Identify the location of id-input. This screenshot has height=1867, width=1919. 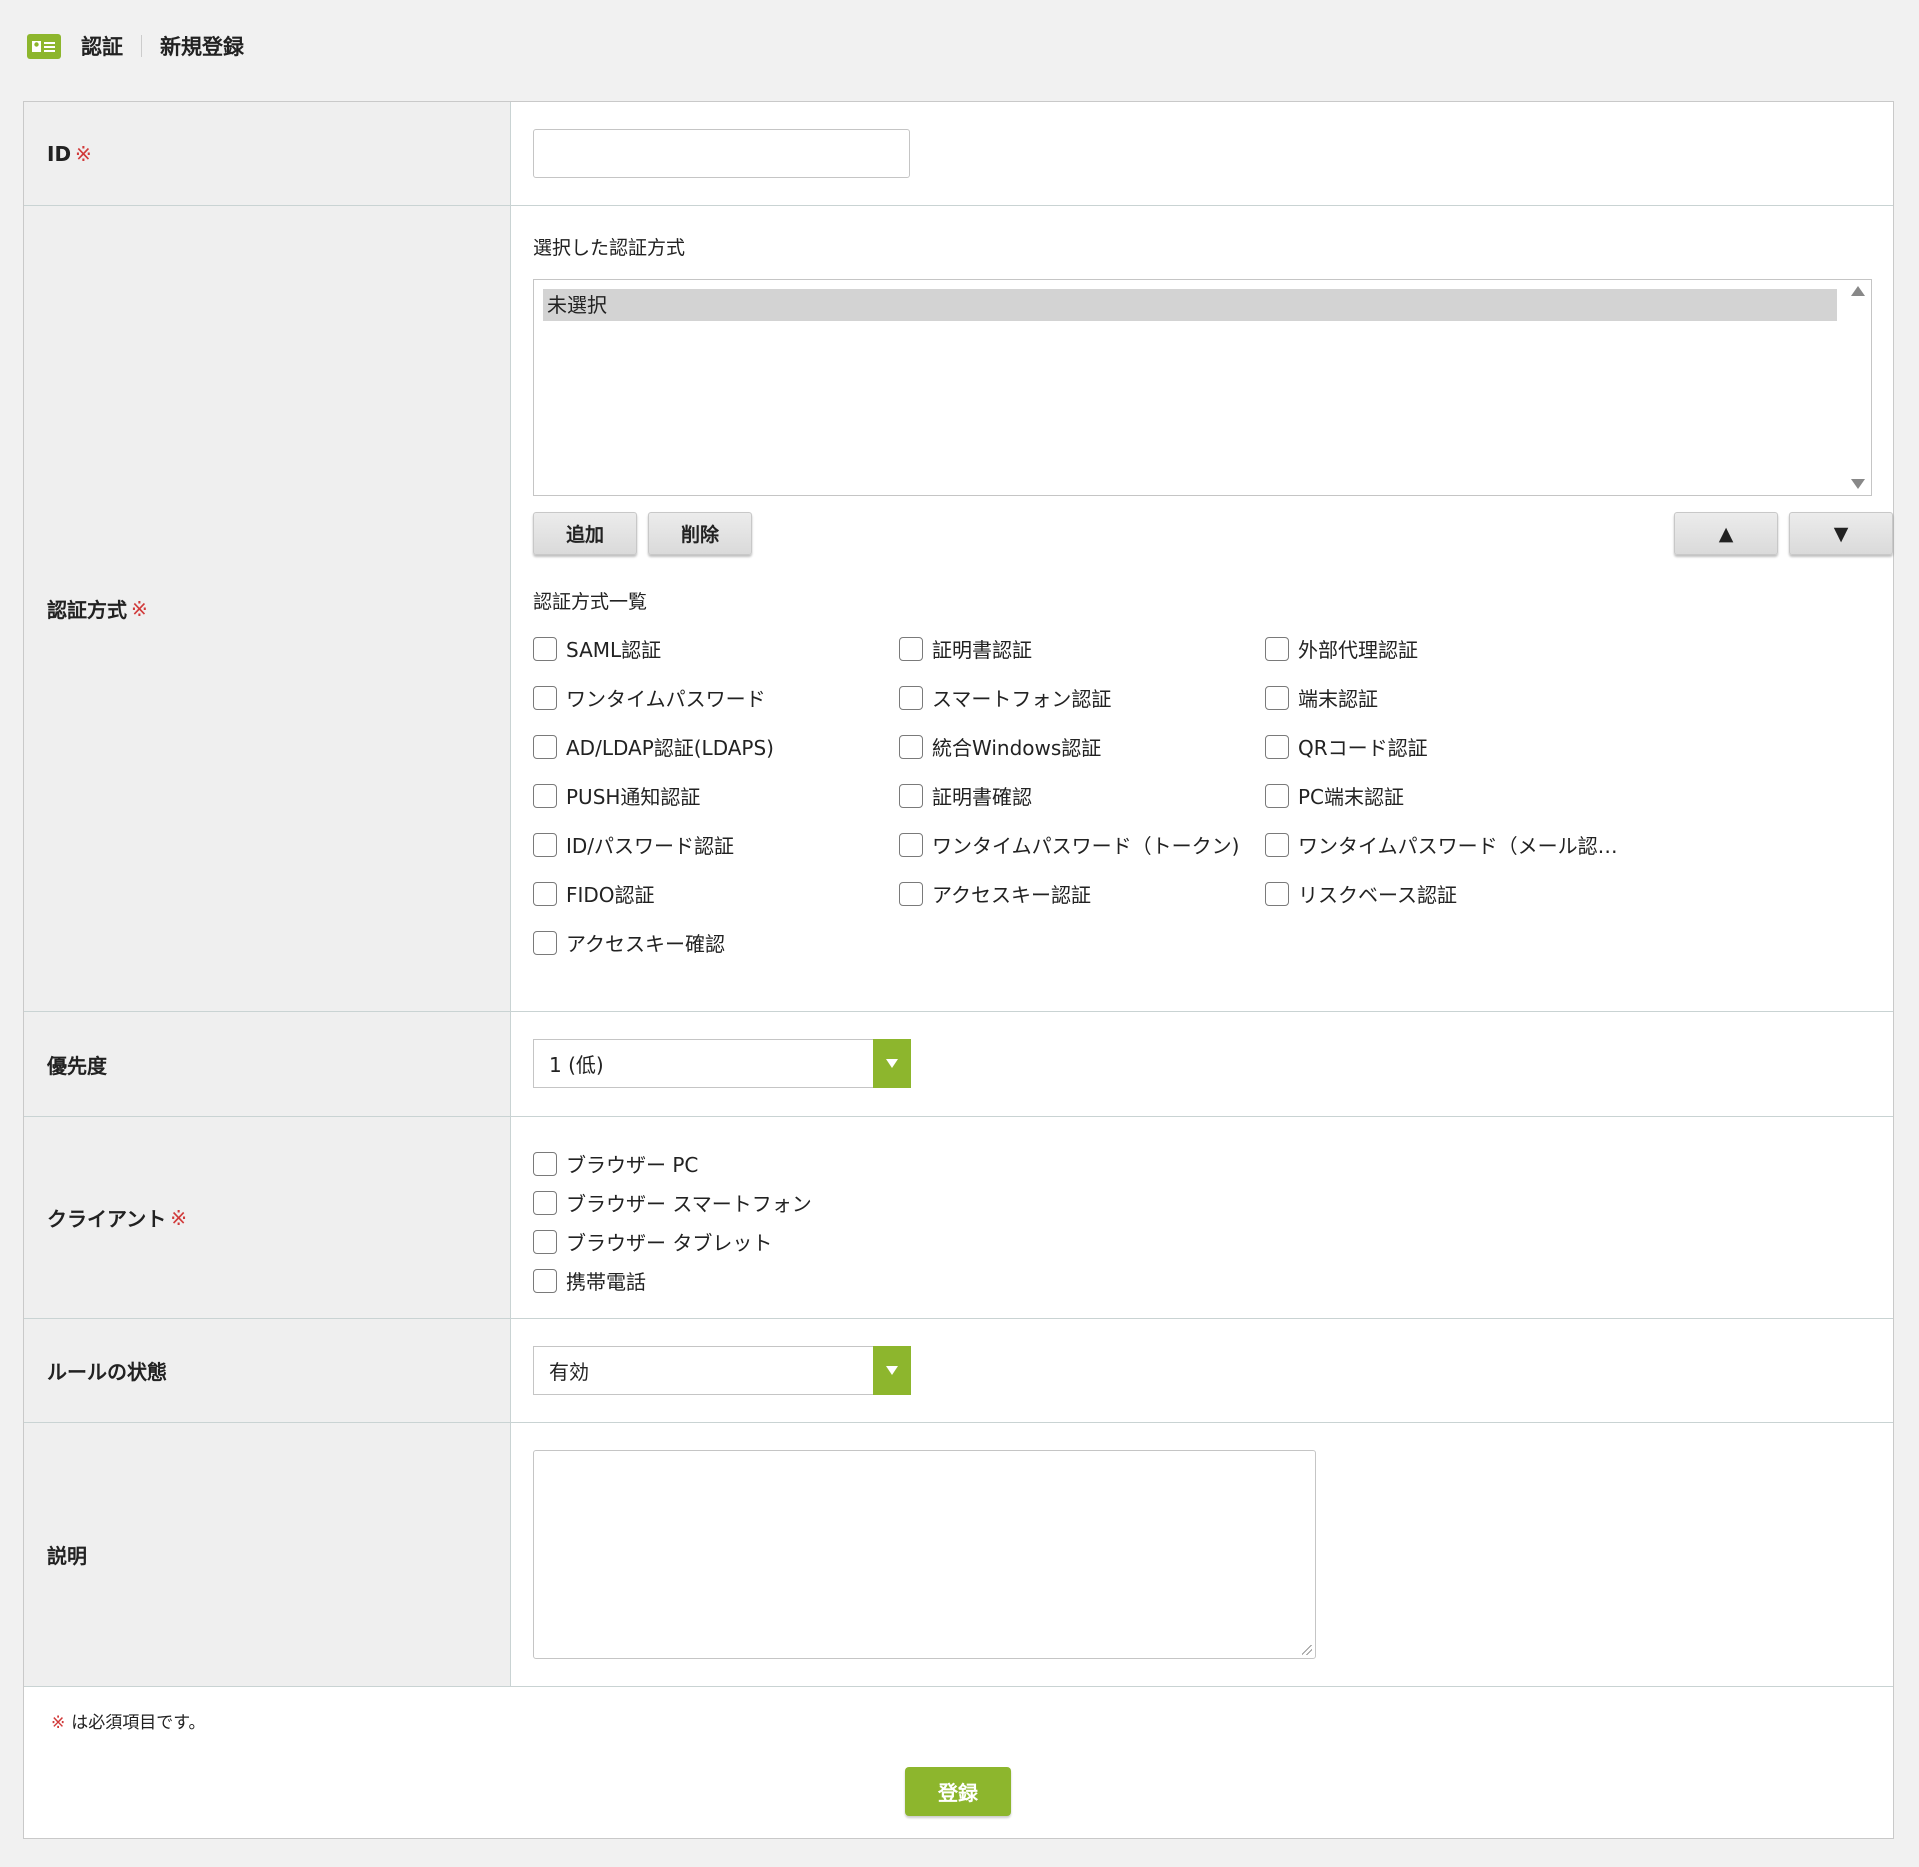
(721, 153).